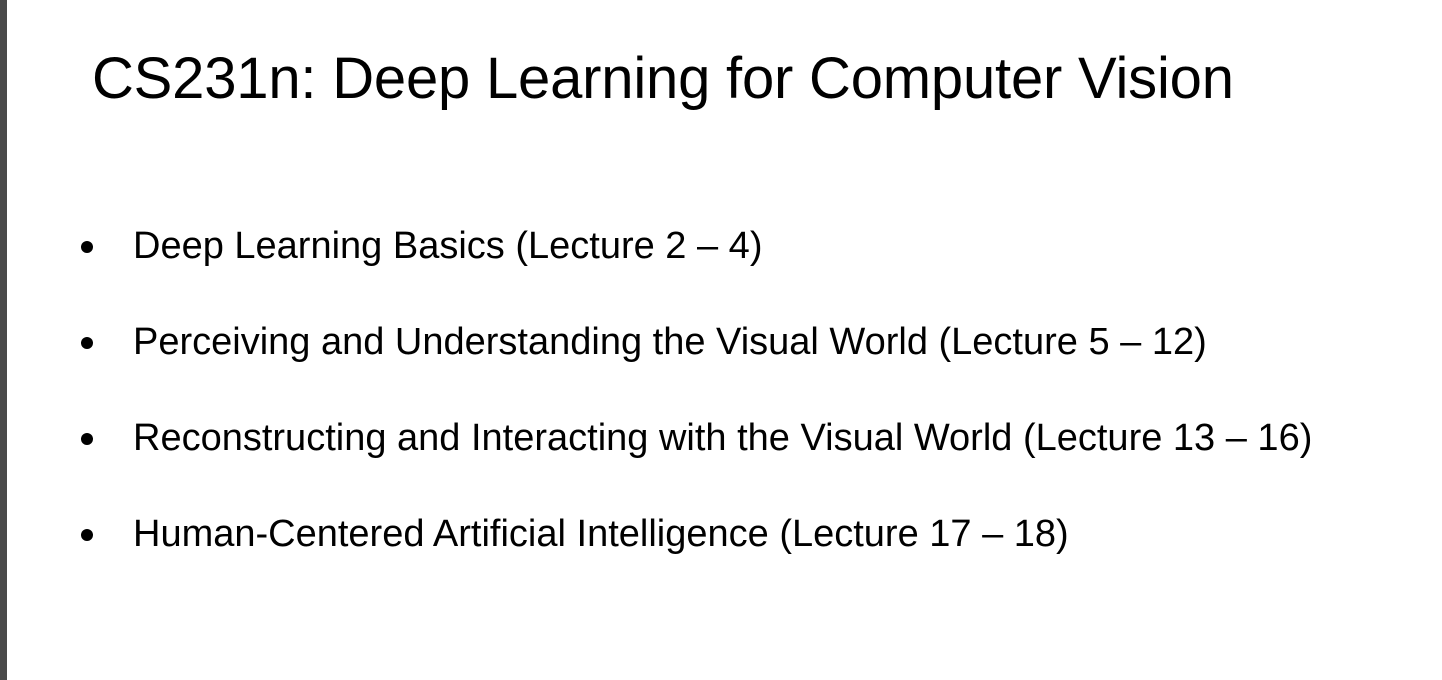 This screenshot has height=680, width=1442. Describe the element at coordinates (3, 340) in the screenshot. I see `viewer-left-edge` at that location.